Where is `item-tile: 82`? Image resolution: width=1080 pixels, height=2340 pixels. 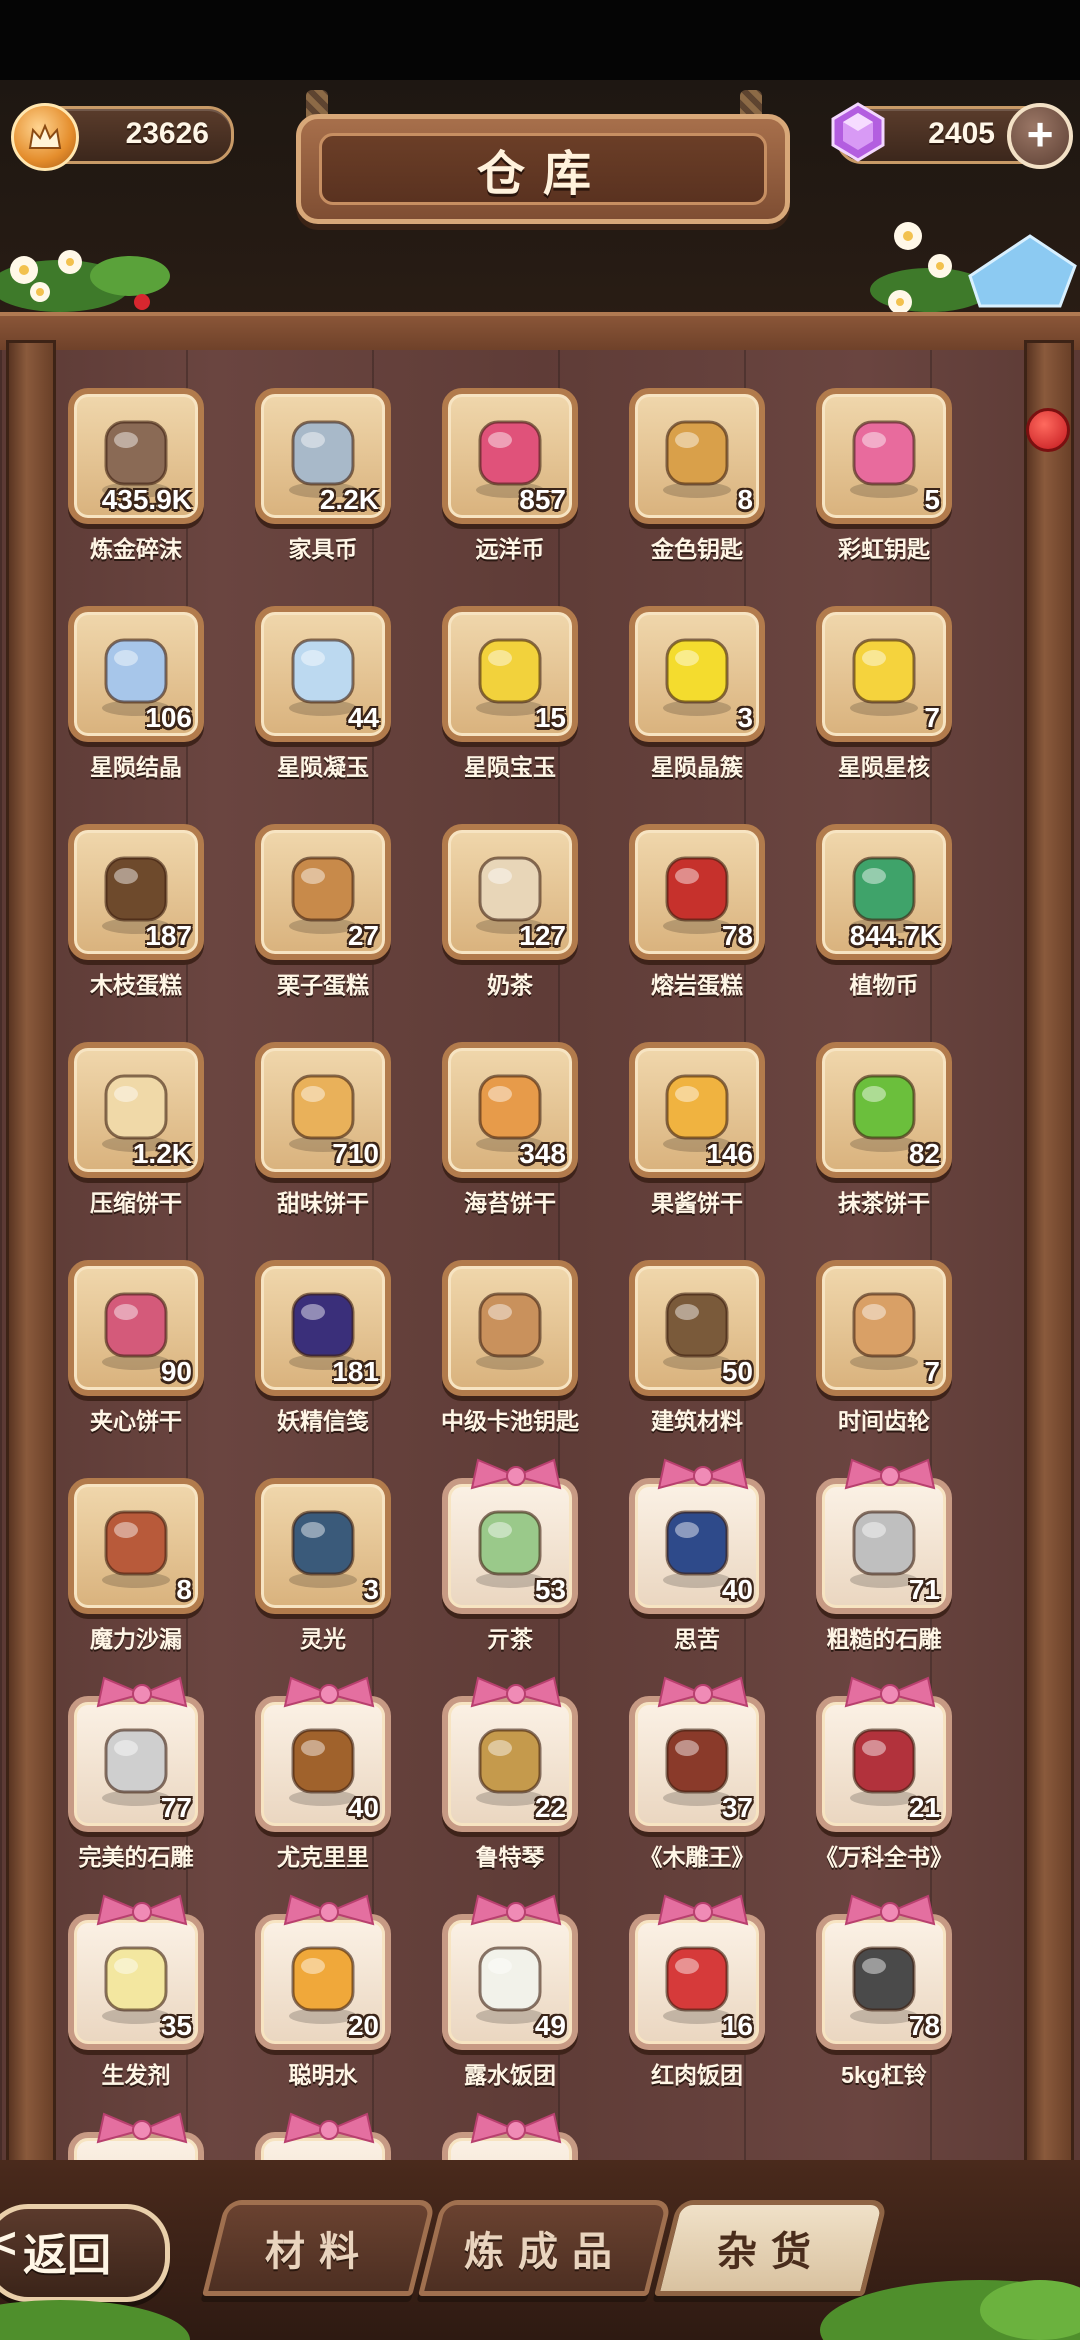
item-tile: 82 is located at coordinates (884, 1110).